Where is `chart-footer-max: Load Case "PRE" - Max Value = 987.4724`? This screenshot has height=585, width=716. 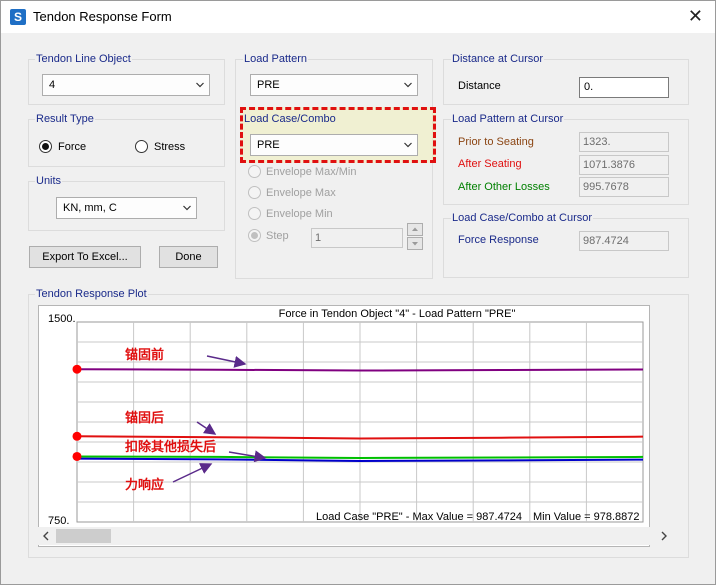 chart-footer-max: Load Case "PRE" - Max Value = 987.4724 is located at coordinates (419, 517).